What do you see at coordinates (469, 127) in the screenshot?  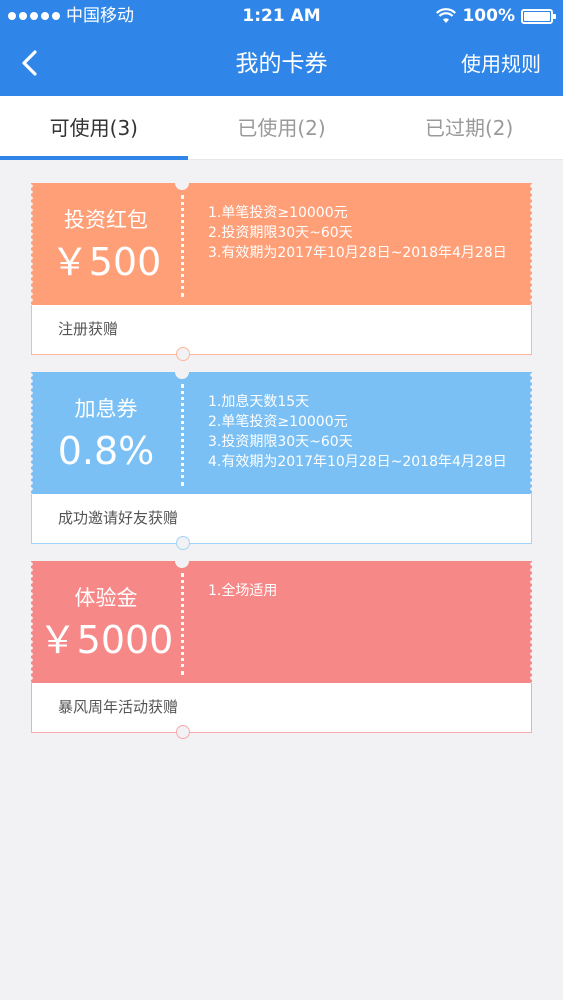 I see `tab-expired: 已过期(2)` at bounding box center [469, 127].